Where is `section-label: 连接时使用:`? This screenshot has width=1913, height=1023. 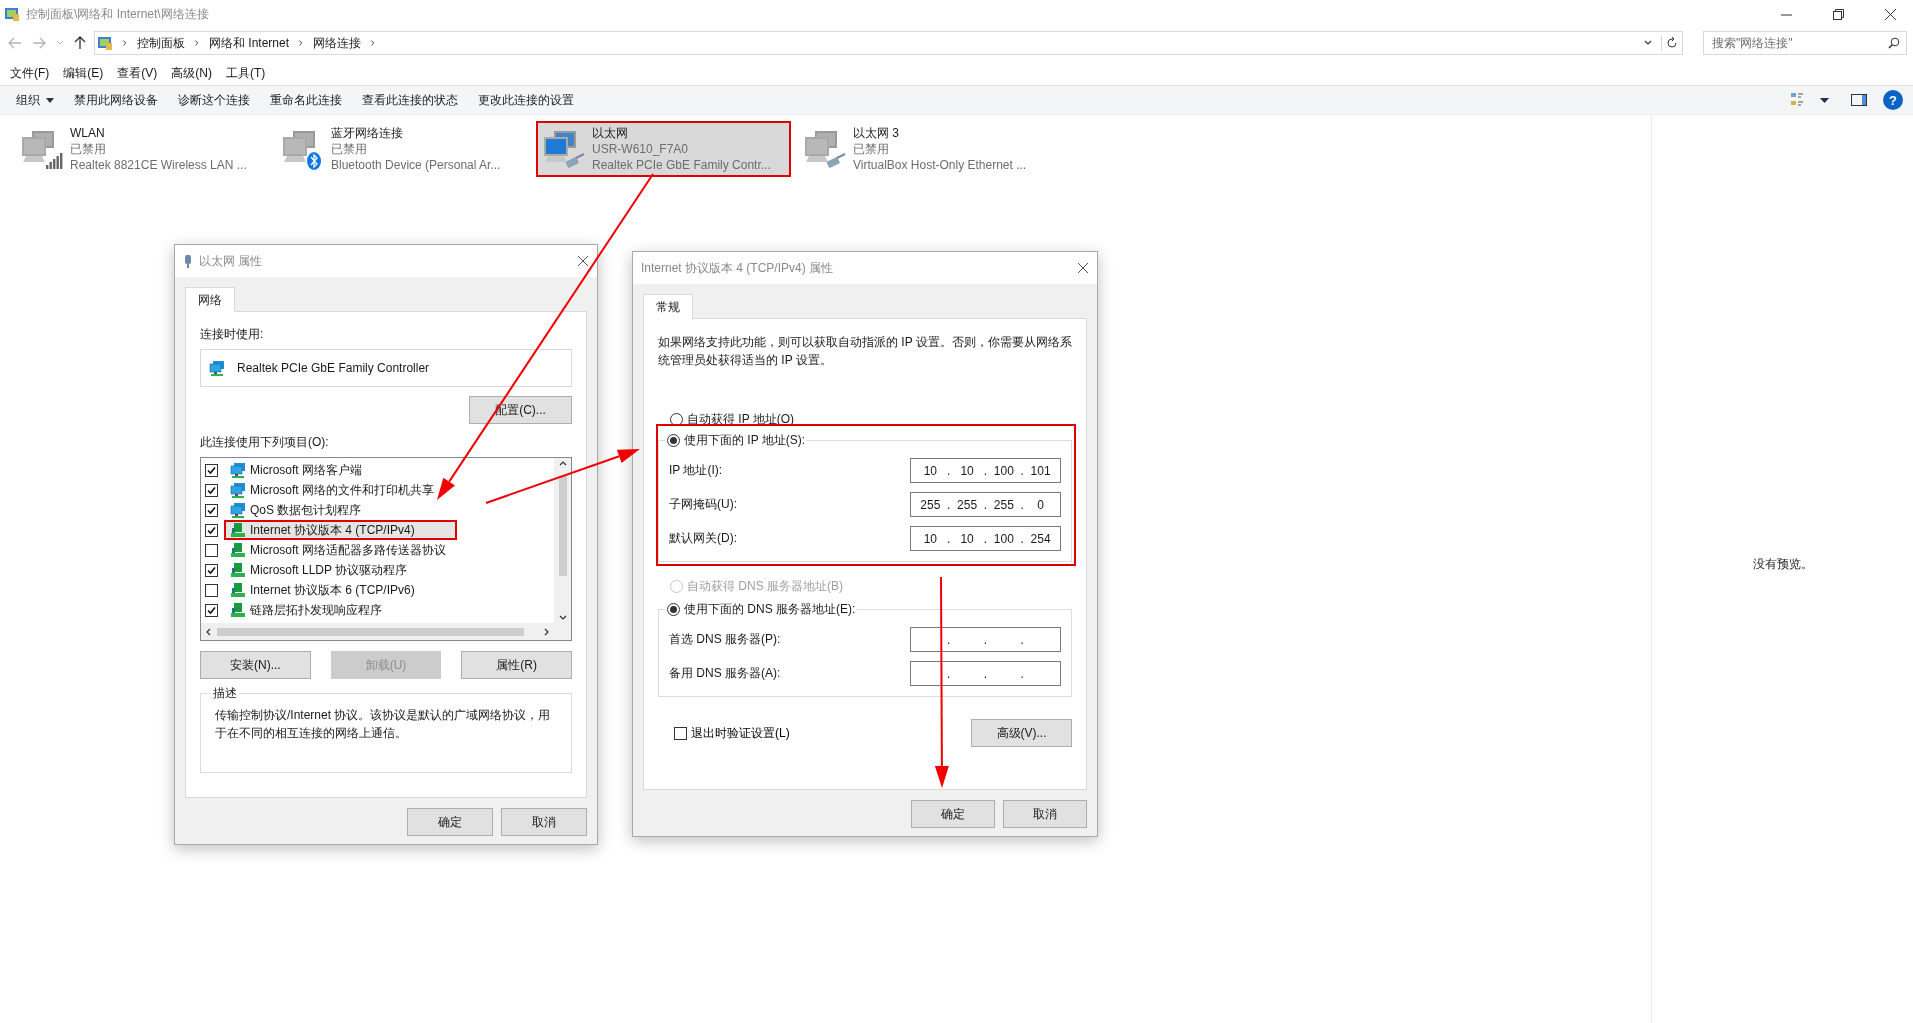
section-label: 连接时使用: is located at coordinates (232, 334).